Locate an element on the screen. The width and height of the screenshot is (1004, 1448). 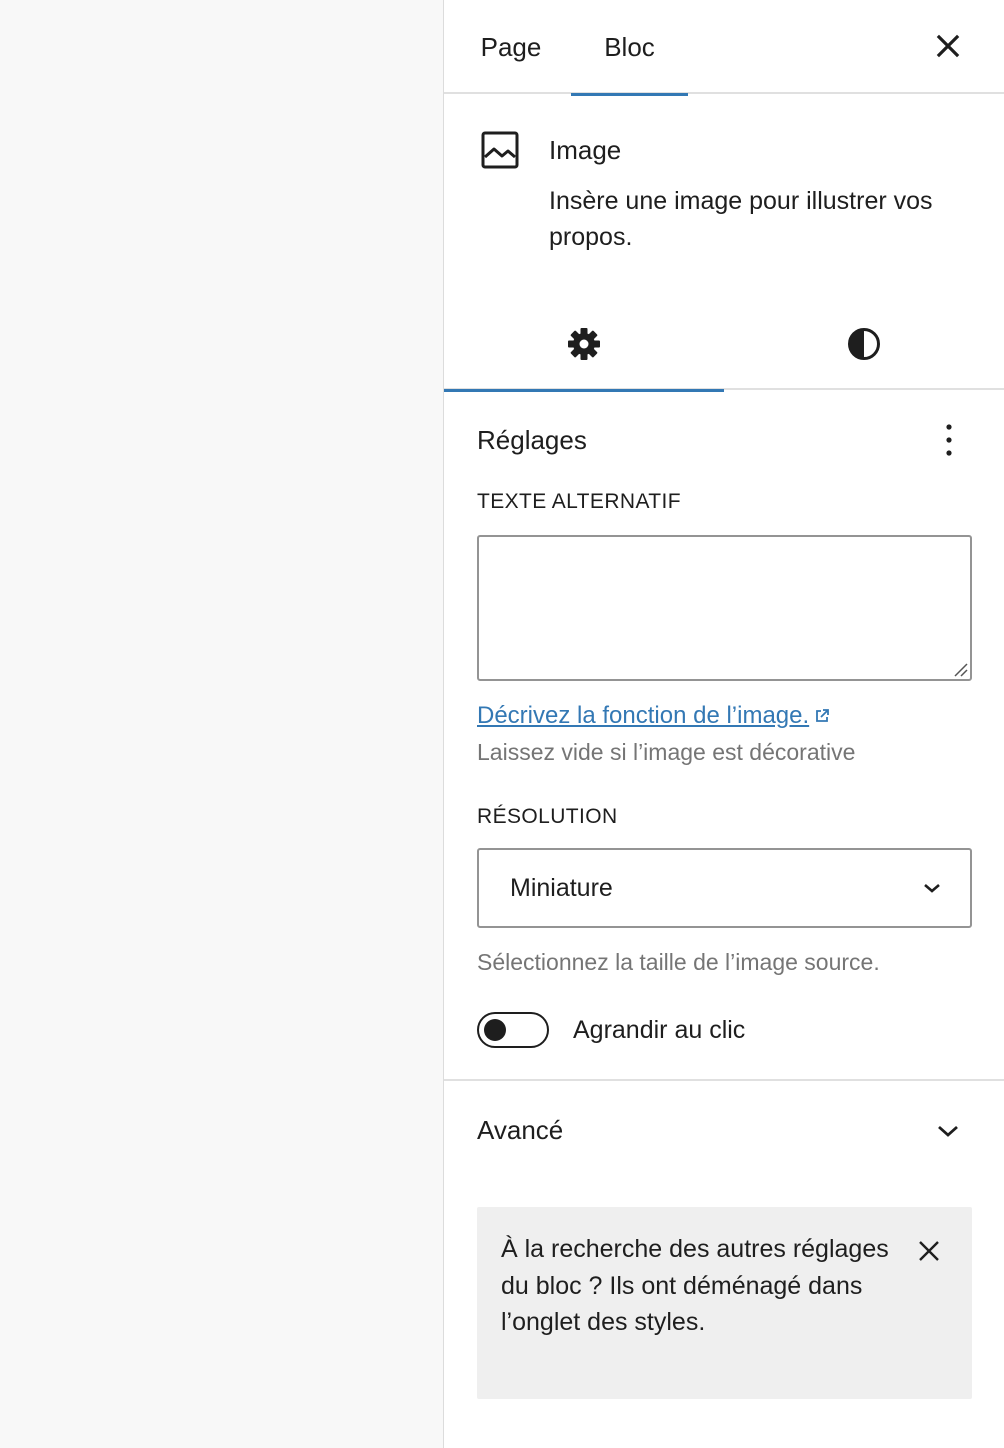
tab-settings is located at coordinates (584, 345).